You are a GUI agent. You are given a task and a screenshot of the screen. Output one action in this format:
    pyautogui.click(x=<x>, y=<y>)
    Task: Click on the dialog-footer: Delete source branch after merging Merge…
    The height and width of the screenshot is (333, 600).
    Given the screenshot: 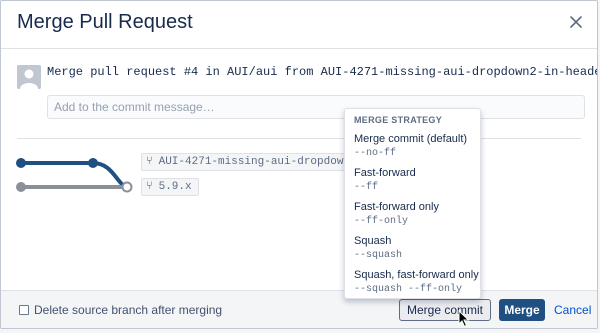 What is the action you would take?
    pyautogui.click(x=299, y=309)
    